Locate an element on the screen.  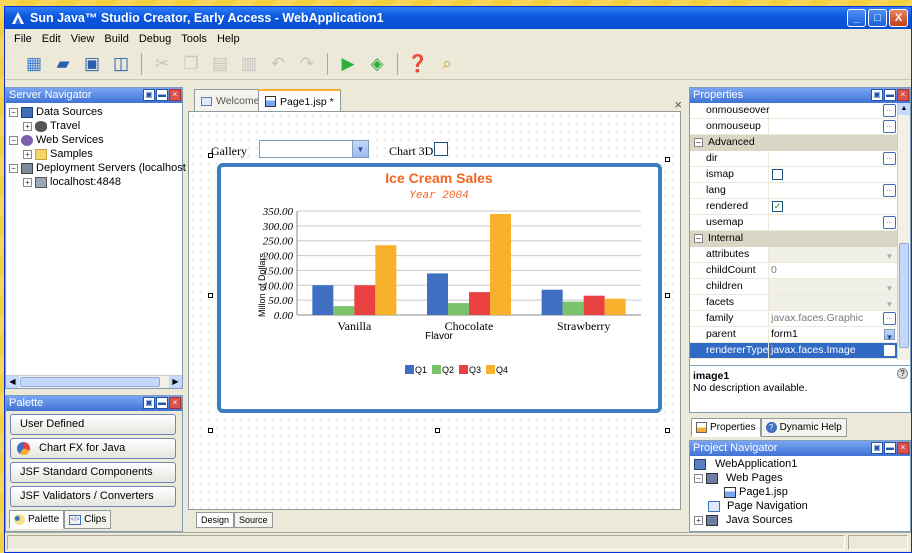
tab-welcome: Welcome is located at coordinates (230, 100).